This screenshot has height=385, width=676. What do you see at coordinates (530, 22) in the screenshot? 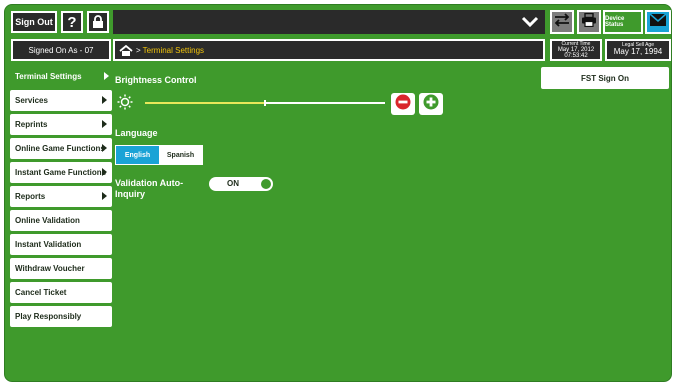
I see `chevron-down-icon` at bounding box center [530, 22].